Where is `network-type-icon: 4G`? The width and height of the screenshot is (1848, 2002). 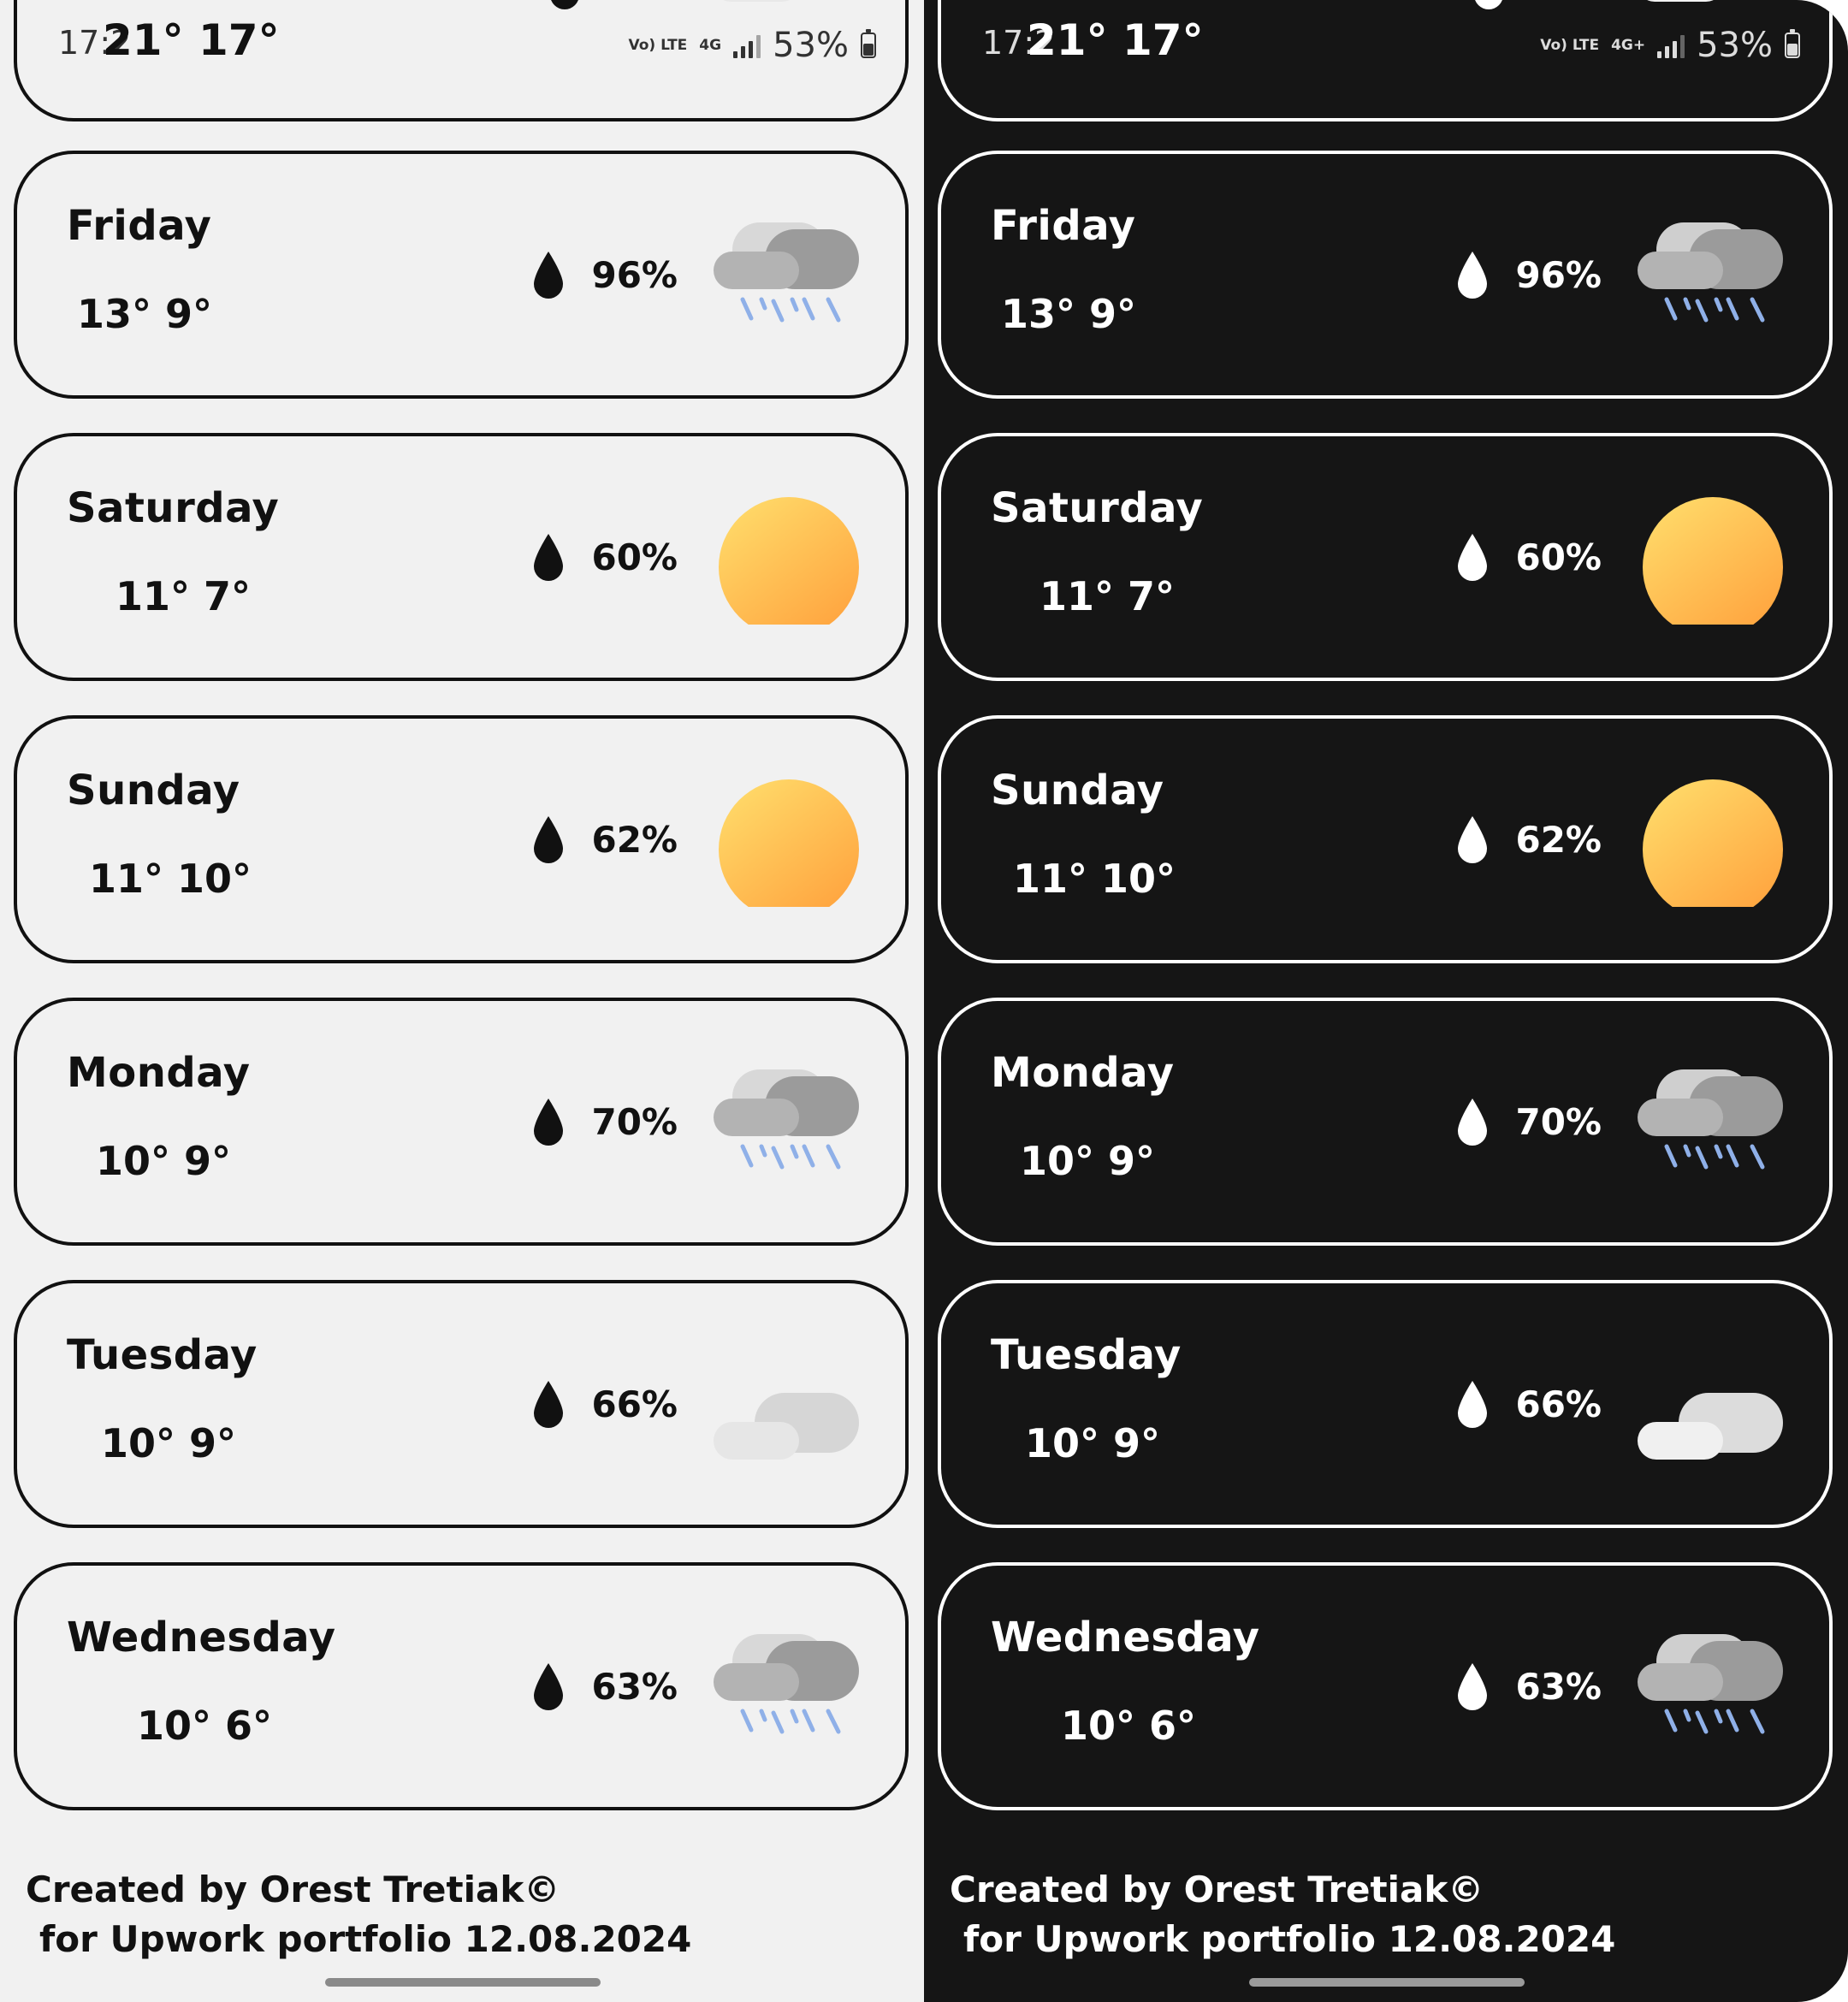 network-type-icon: 4G is located at coordinates (710, 45).